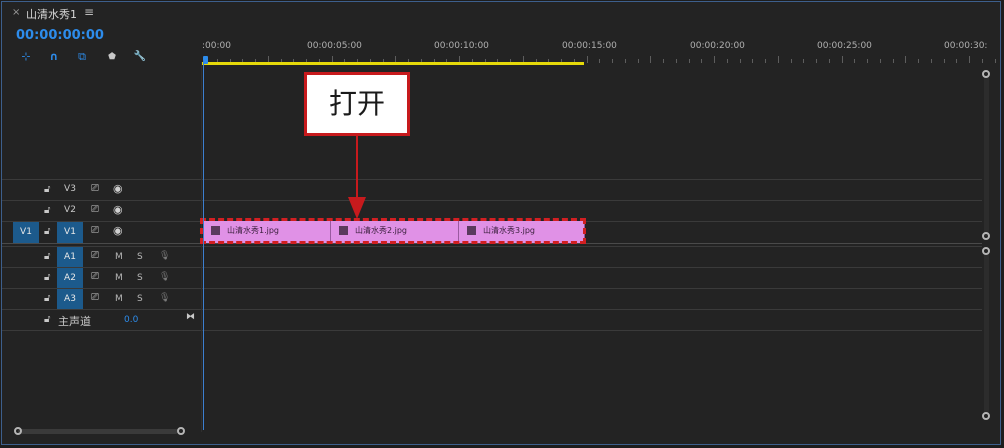 The width and height of the screenshot is (1004, 448). I want to click on header-separator, so click(201, 247).